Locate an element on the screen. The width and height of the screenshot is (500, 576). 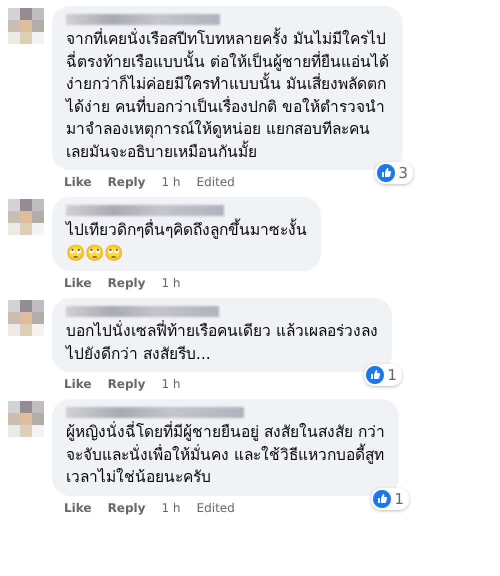
comment-text: ไปเทียวดิกๆดื่นๆคิดถึงลูกขึ้นมาซะงั้น 🙄🙄🙄 is located at coordinates (186, 241).